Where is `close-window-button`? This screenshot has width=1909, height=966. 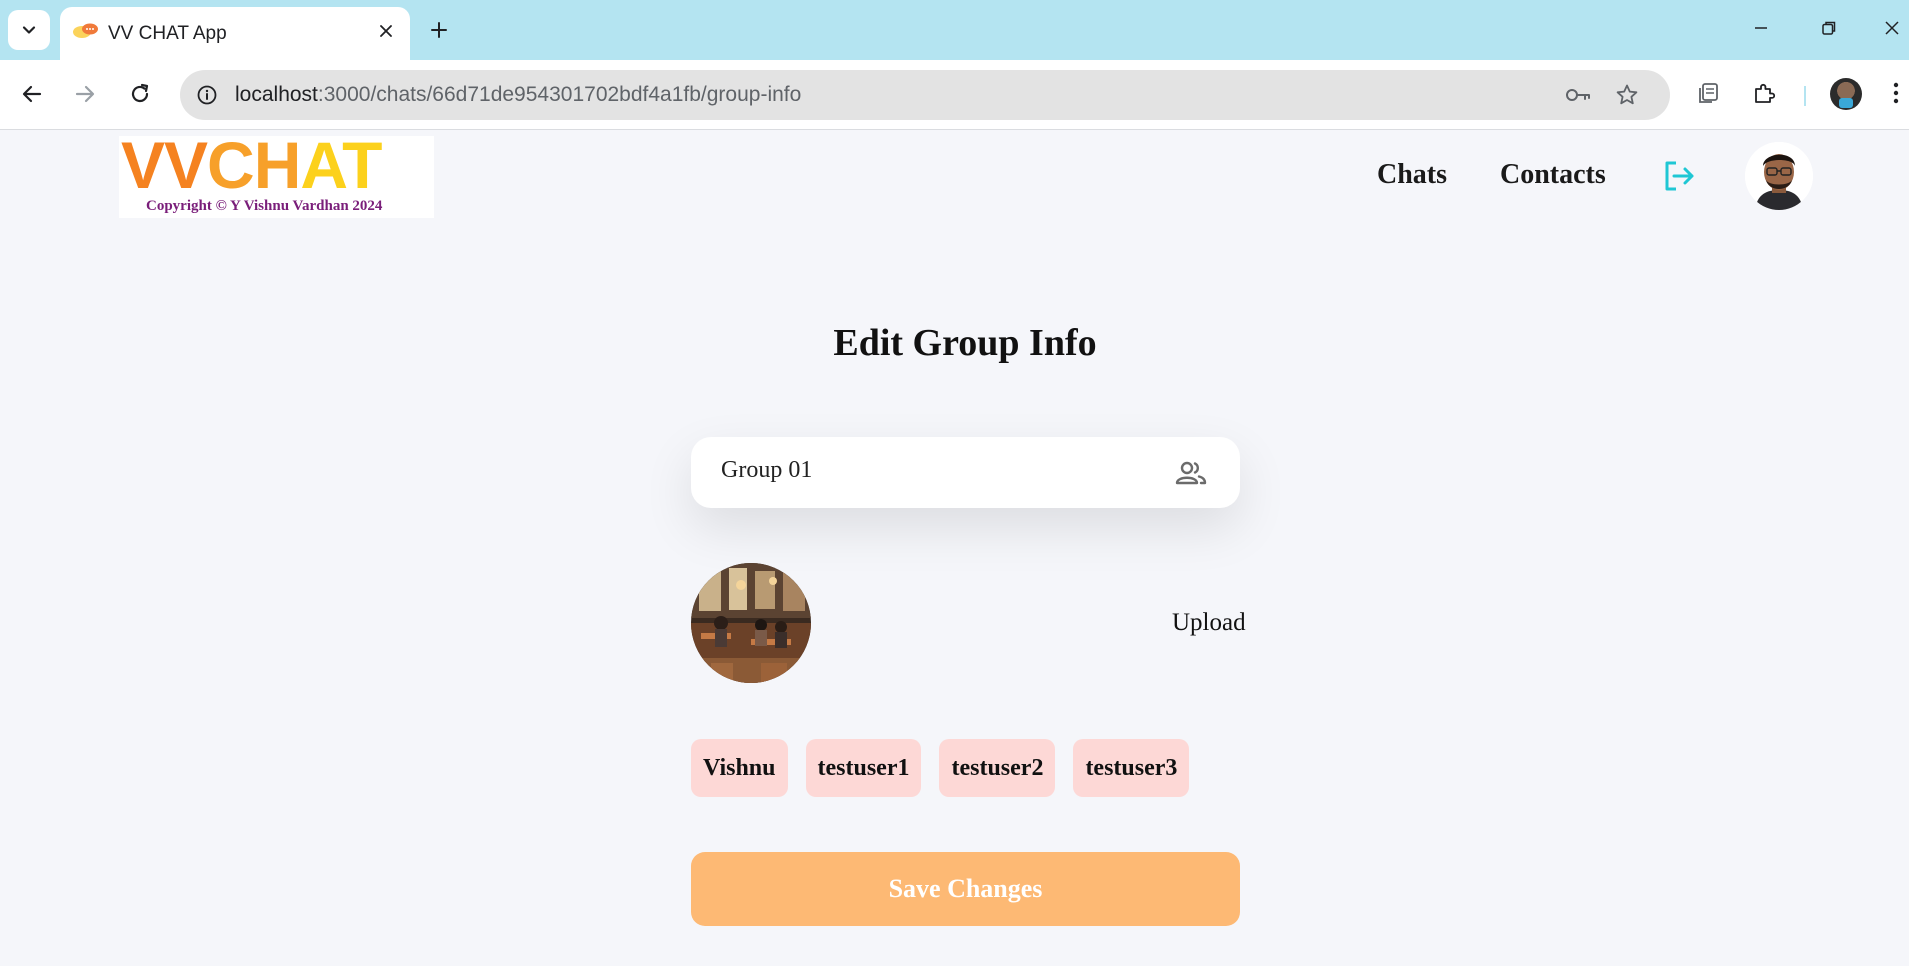
close-window-button is located at coordinates (1891, 28).